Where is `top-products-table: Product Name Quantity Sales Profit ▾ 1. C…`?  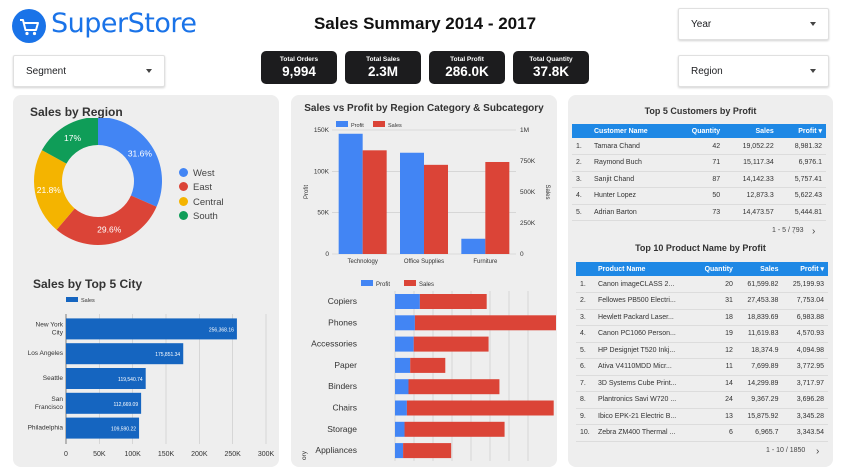 top-products-table: Product Name Quantity Sales Profit ▾ 1. C… is located at coordinates (702, 352).